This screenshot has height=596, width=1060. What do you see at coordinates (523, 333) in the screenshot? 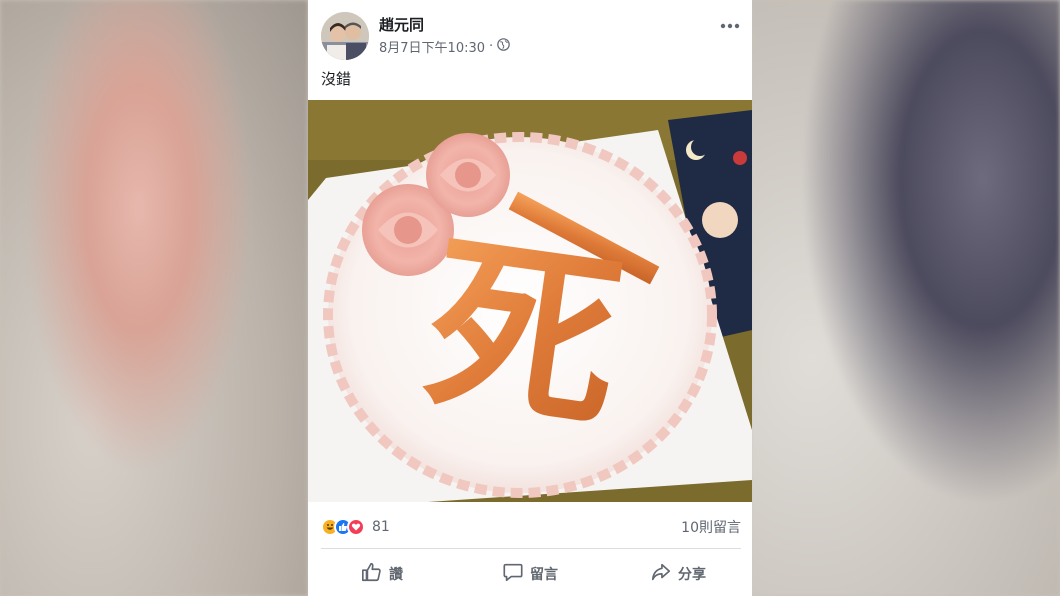
I see `cake-character: 死` at bounding box center [523, 333].